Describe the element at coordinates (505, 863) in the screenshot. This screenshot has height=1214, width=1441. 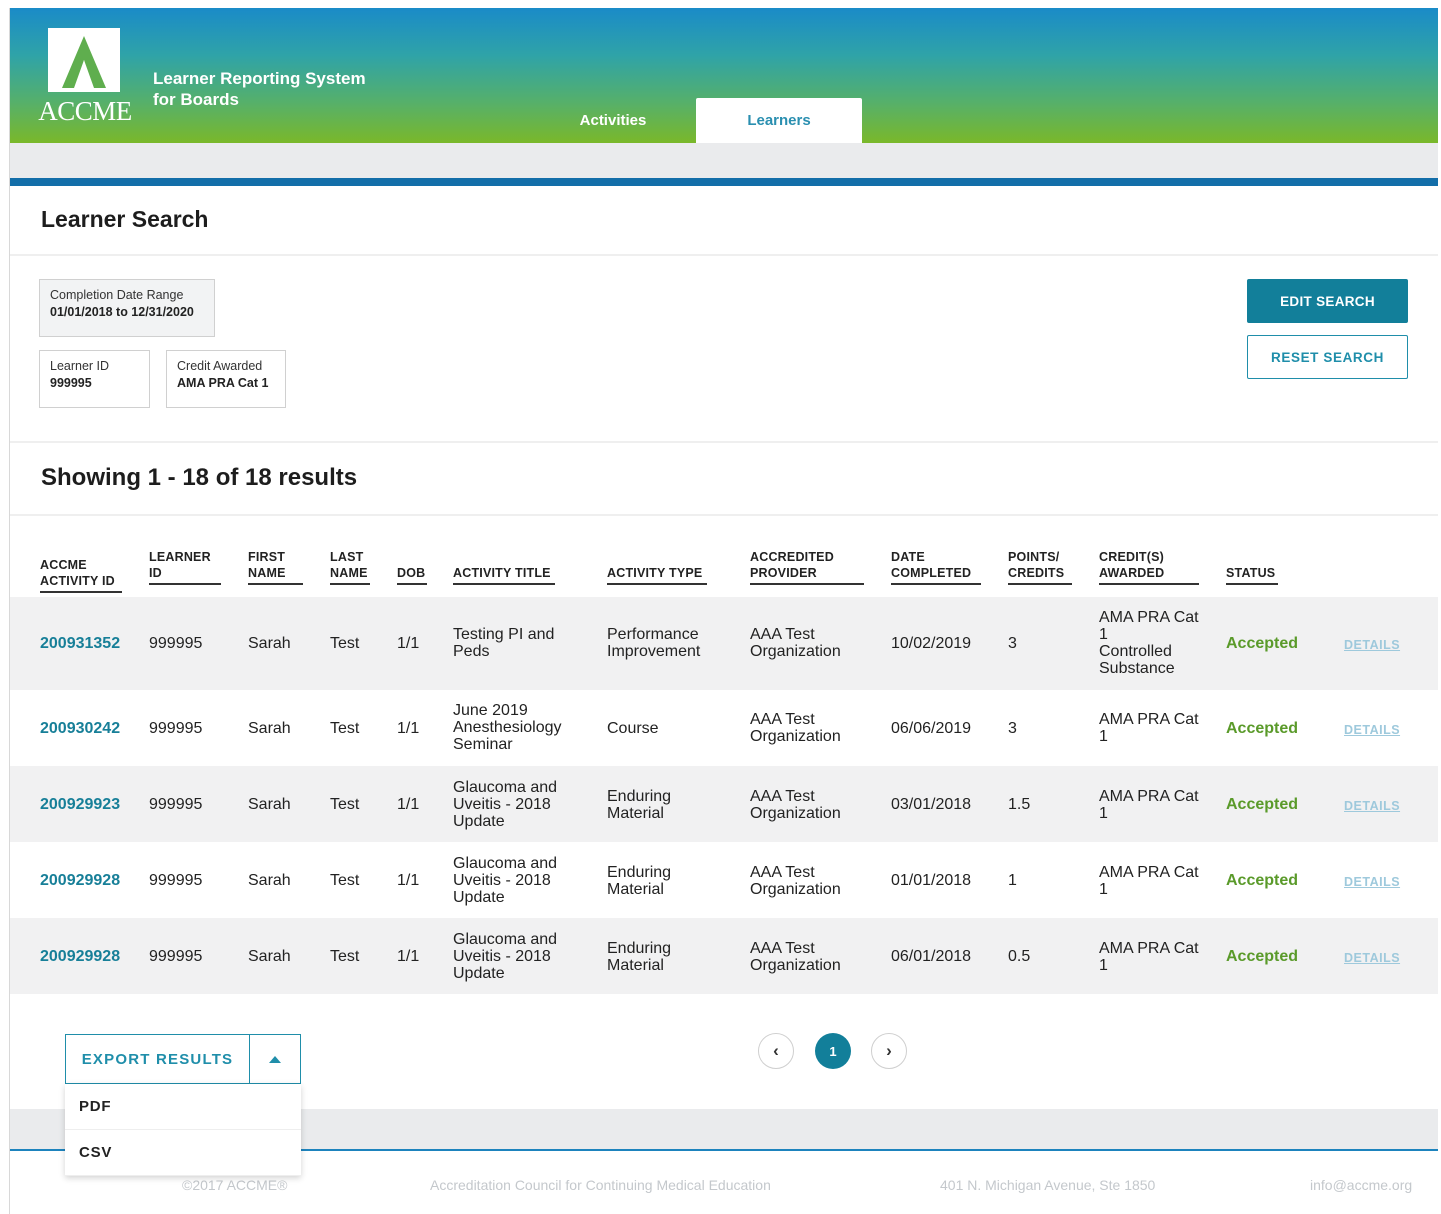
I see `cell-line: Glaucoma and` at that location.